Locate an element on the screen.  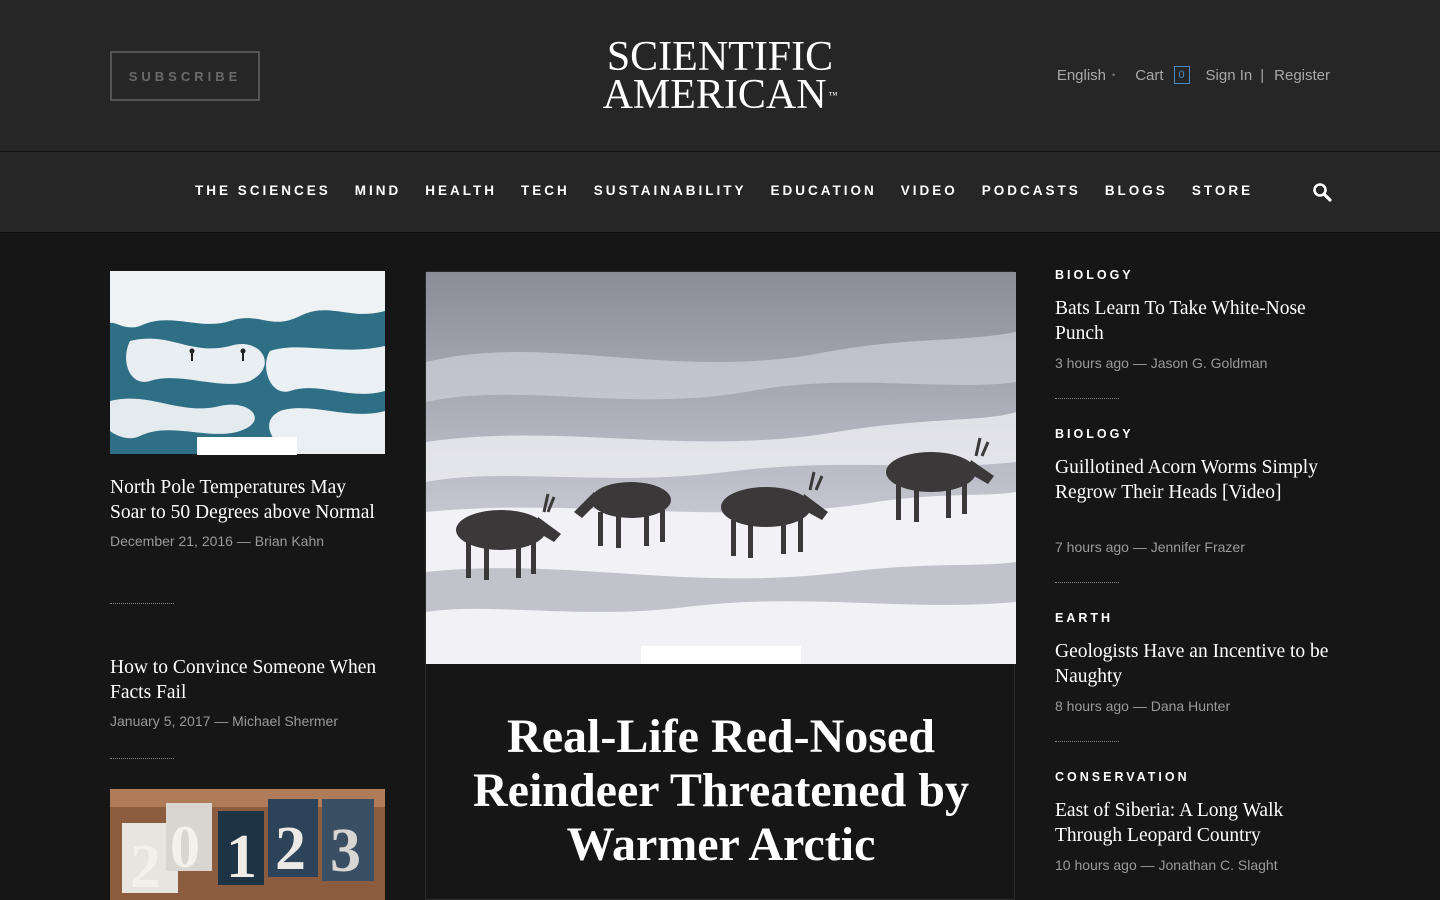
language-label: English is located at coordinates (1081, 75).